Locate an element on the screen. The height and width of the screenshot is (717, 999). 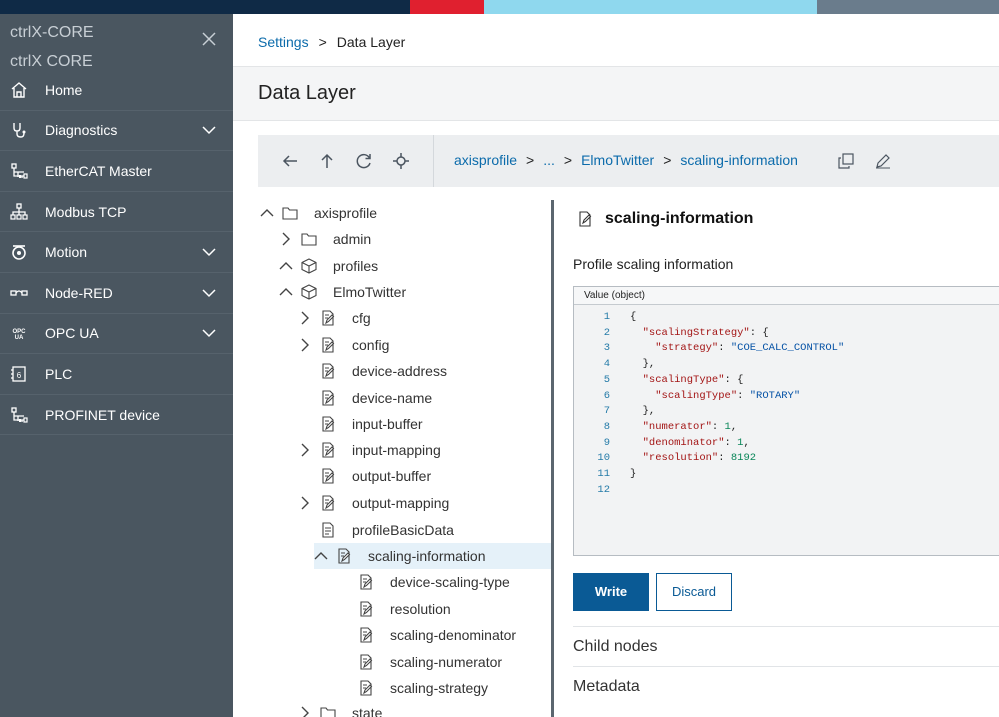
tree-node: profileBasicData is located at coordinates (376, 530).